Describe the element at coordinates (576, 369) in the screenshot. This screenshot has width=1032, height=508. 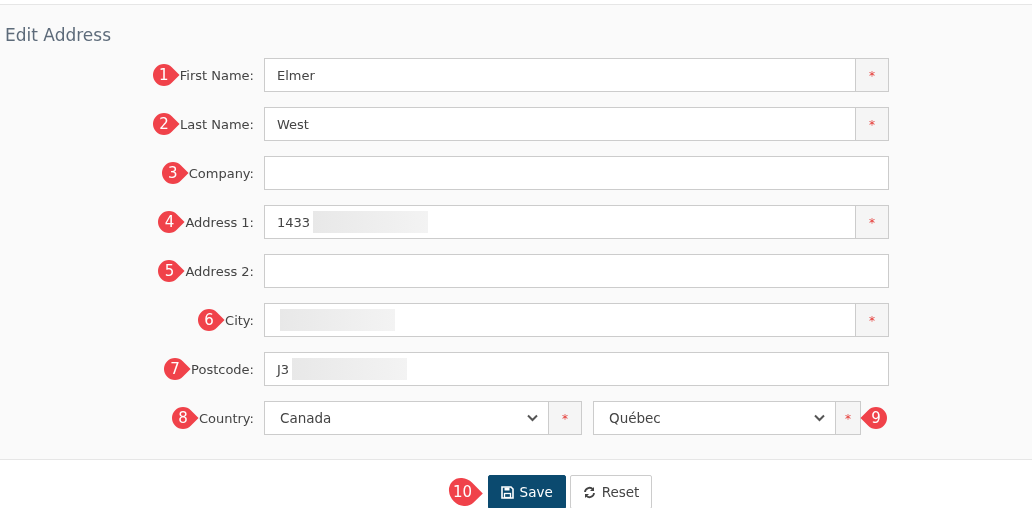
I see `input-field: J3` at that location.